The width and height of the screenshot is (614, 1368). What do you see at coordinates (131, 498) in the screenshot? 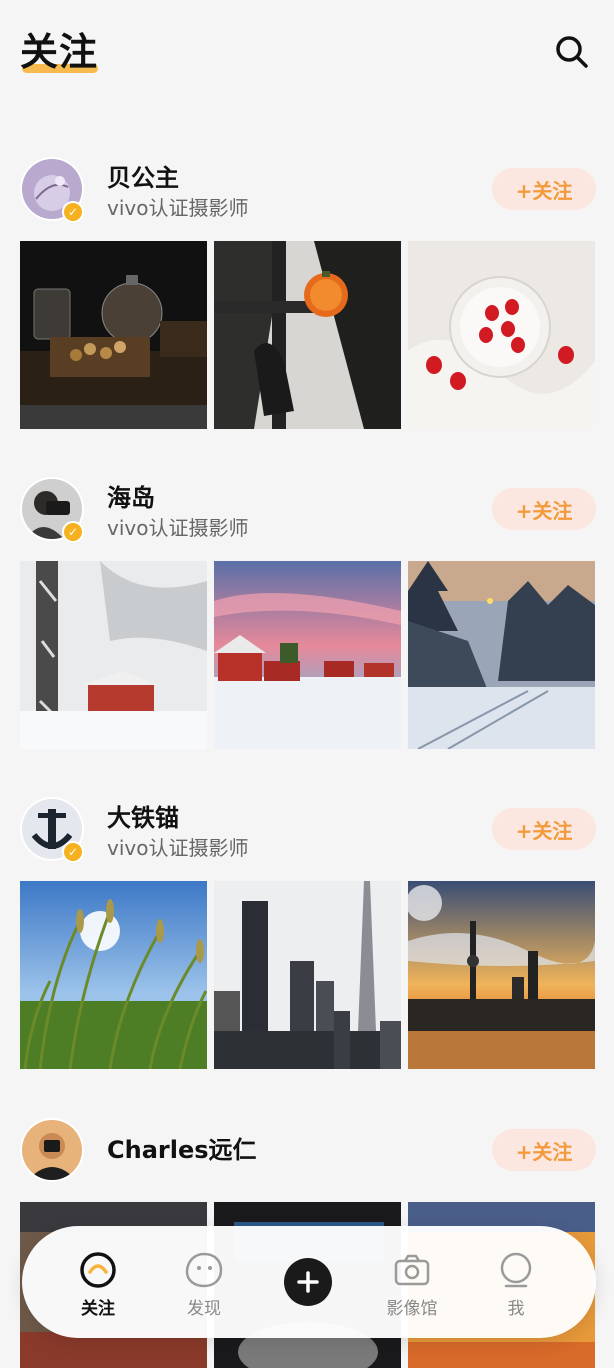
I see `user-name: 海岛` at bounding box center [131, 498].